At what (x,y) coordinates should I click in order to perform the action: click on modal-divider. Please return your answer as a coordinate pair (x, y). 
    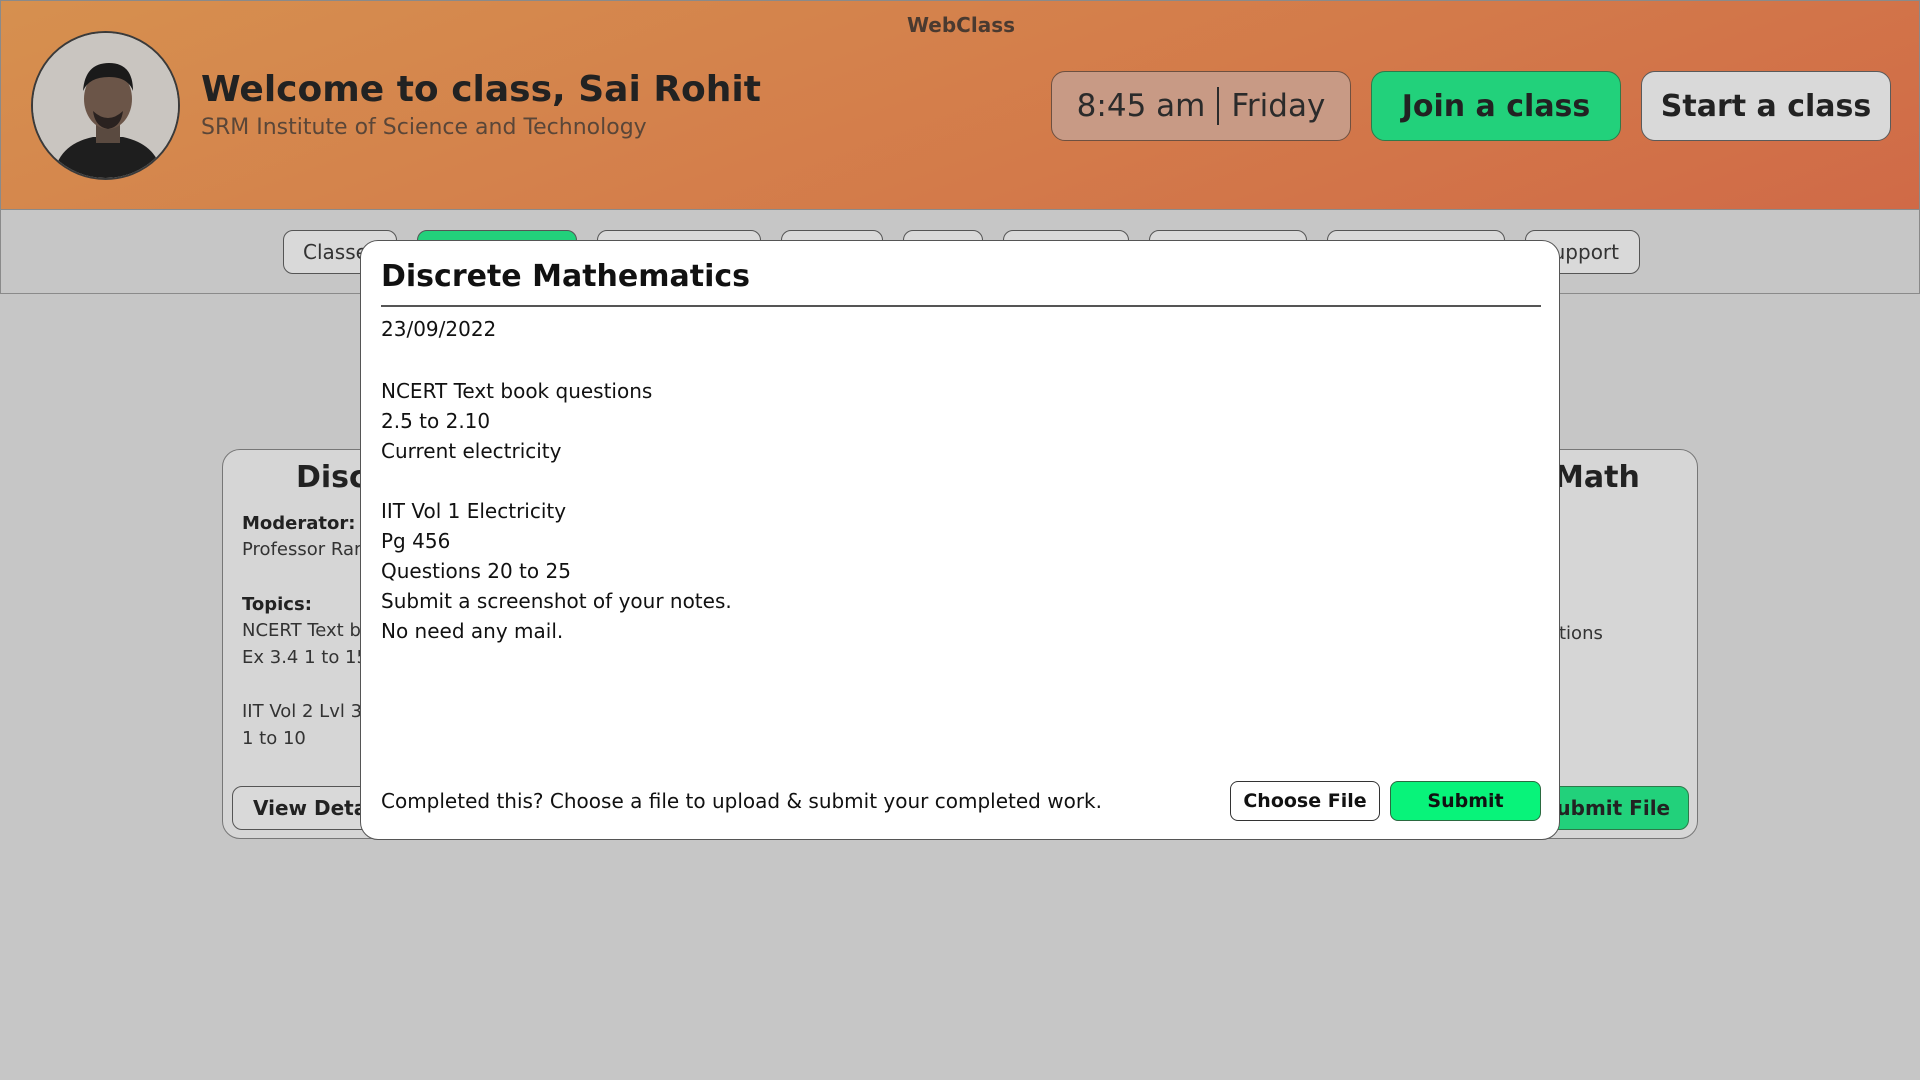
    Looking at the image, I should click on (961, 306).